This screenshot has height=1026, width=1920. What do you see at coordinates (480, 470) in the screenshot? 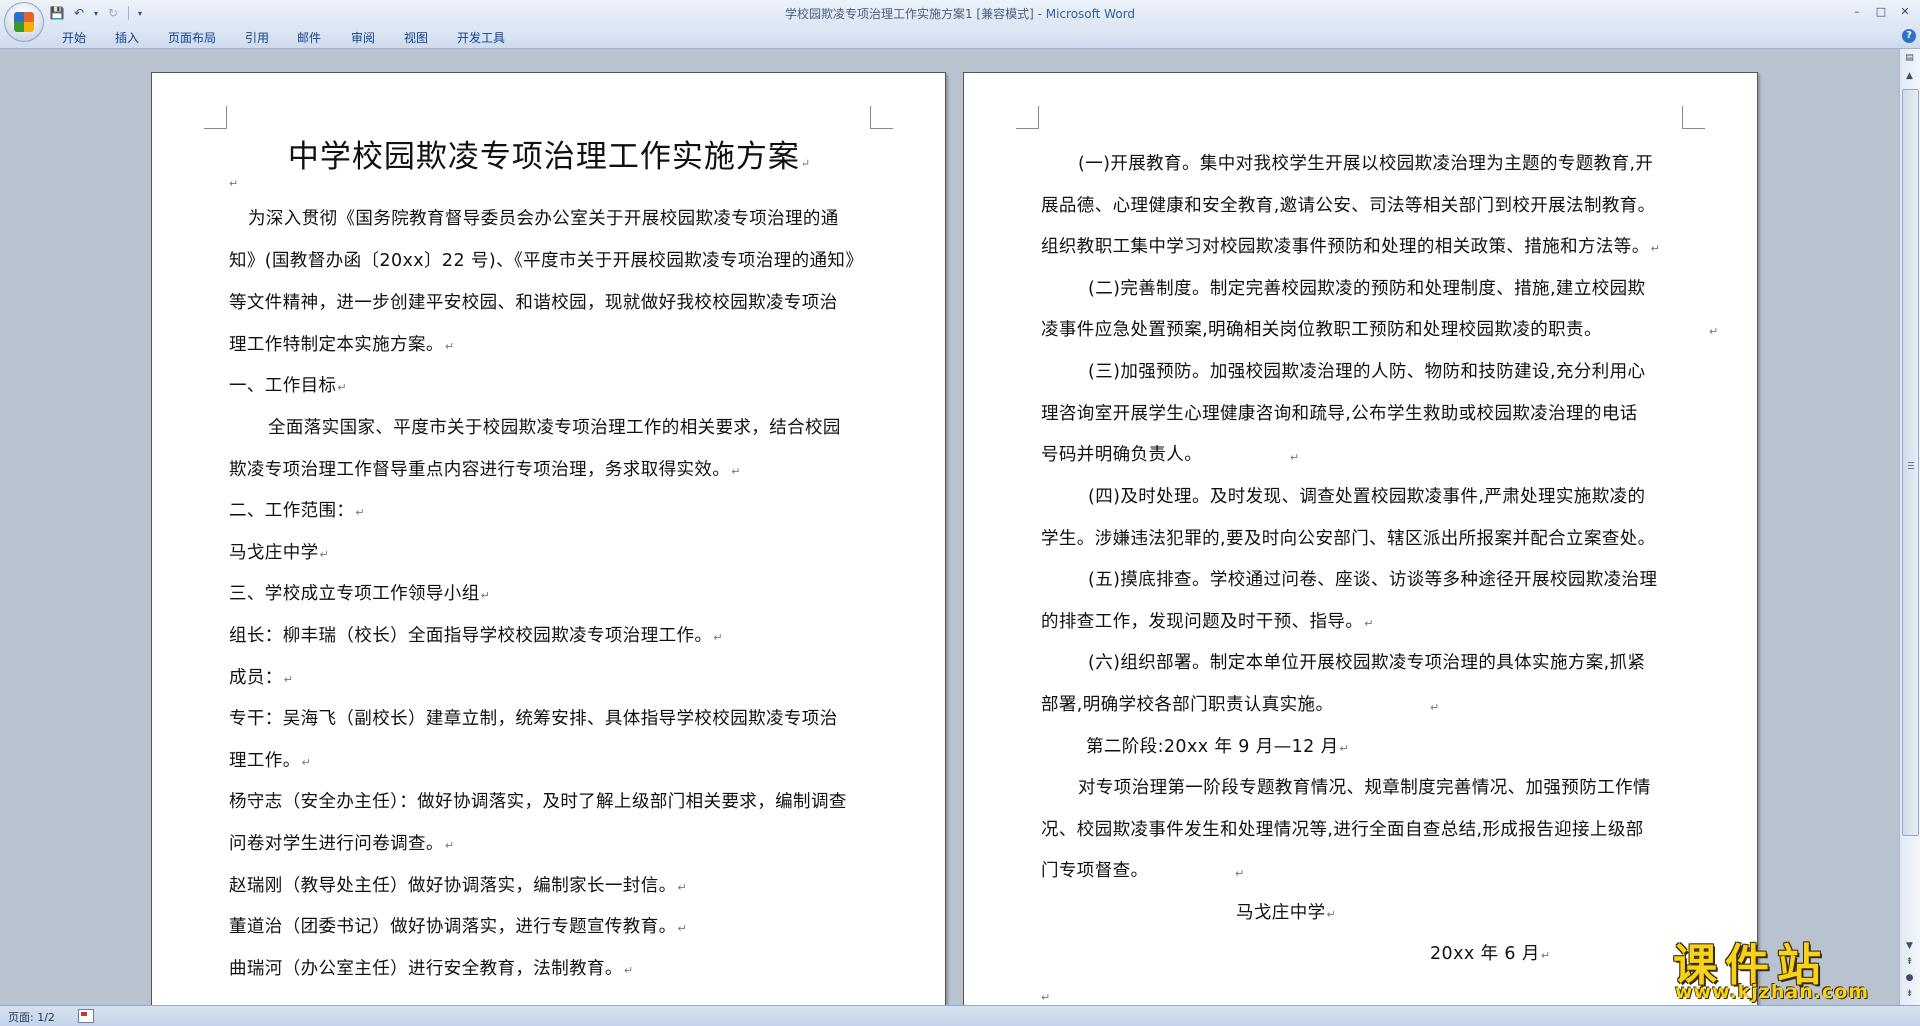
I see `line-text: 欺凌专项治理工作督导重点内容进行专项治理，务求取得实效。` at bounding box center [480, 470].